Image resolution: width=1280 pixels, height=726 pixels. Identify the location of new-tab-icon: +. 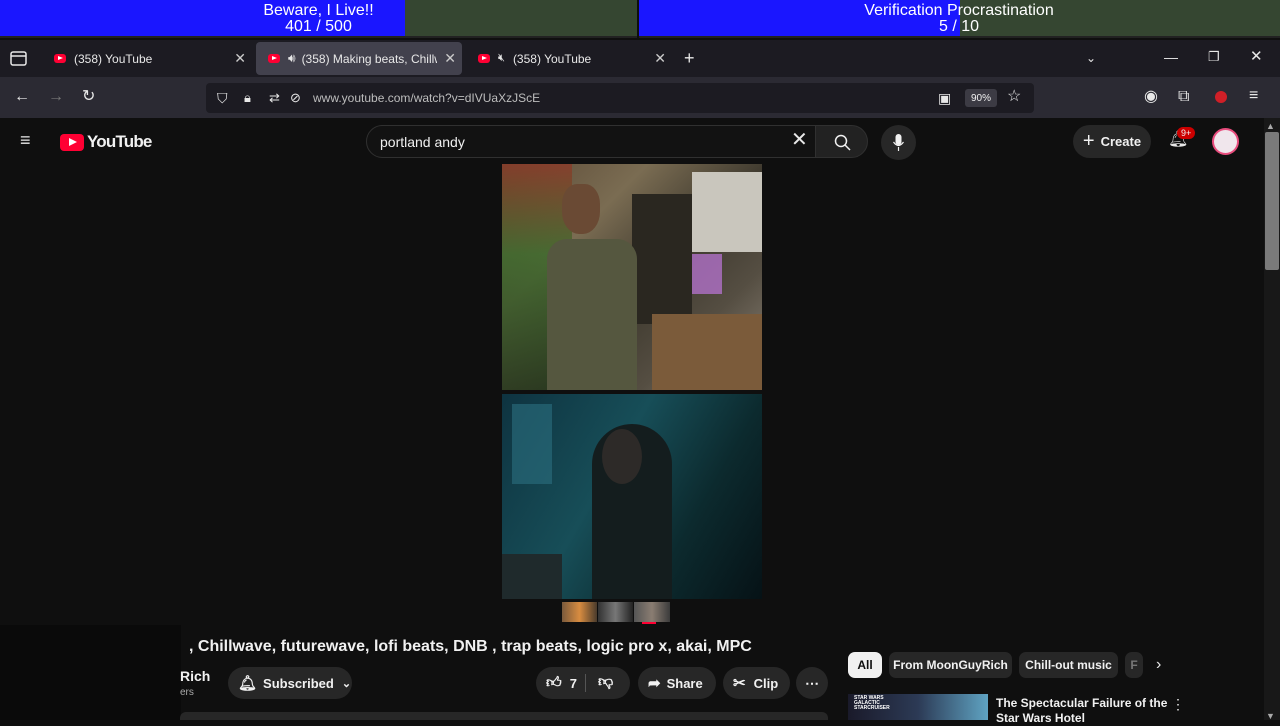
(689, 58).